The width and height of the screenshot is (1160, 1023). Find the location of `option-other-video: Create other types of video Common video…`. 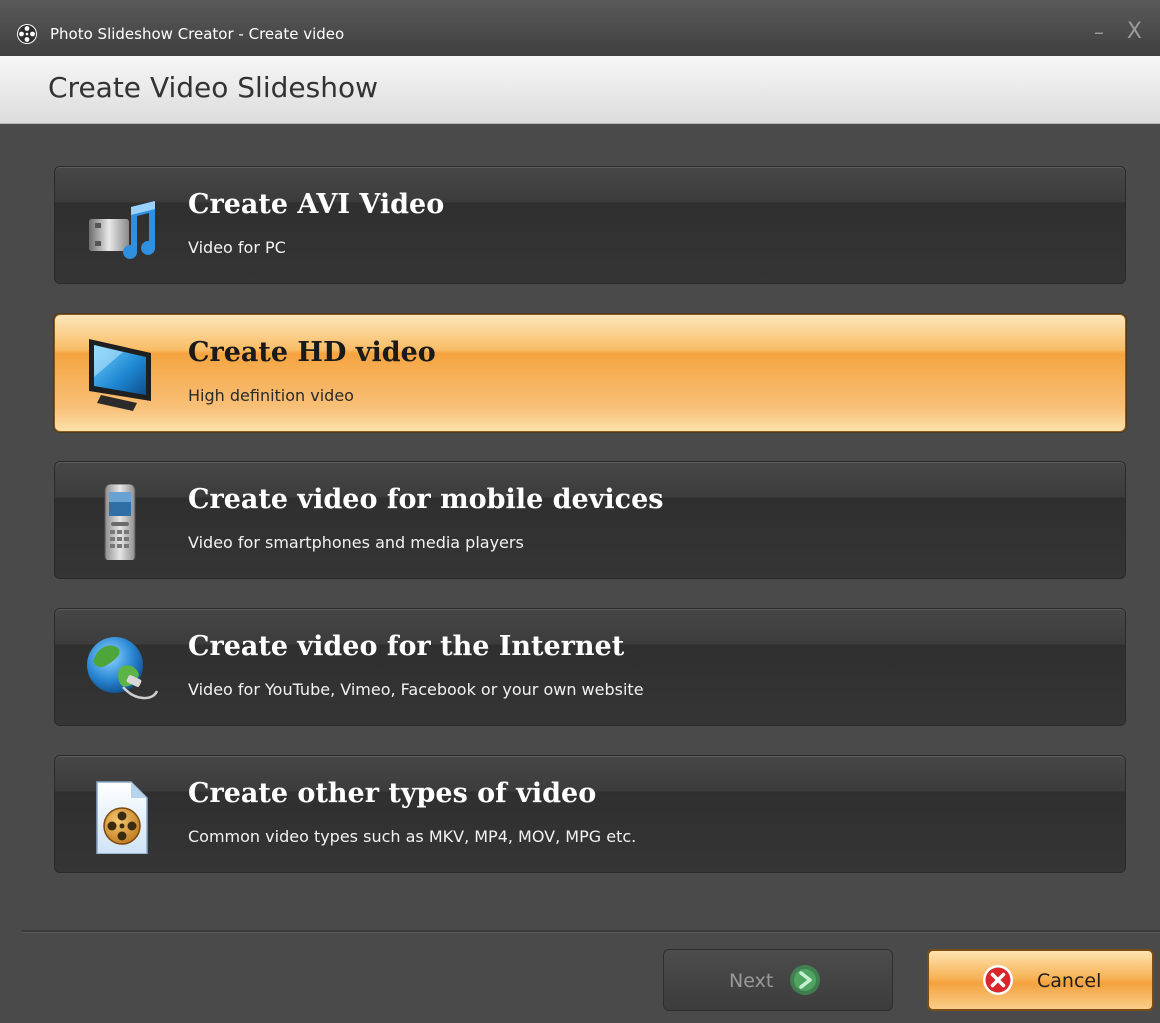

option-other-video: Create other types of video Common video… is located at coordinates (590, 814).